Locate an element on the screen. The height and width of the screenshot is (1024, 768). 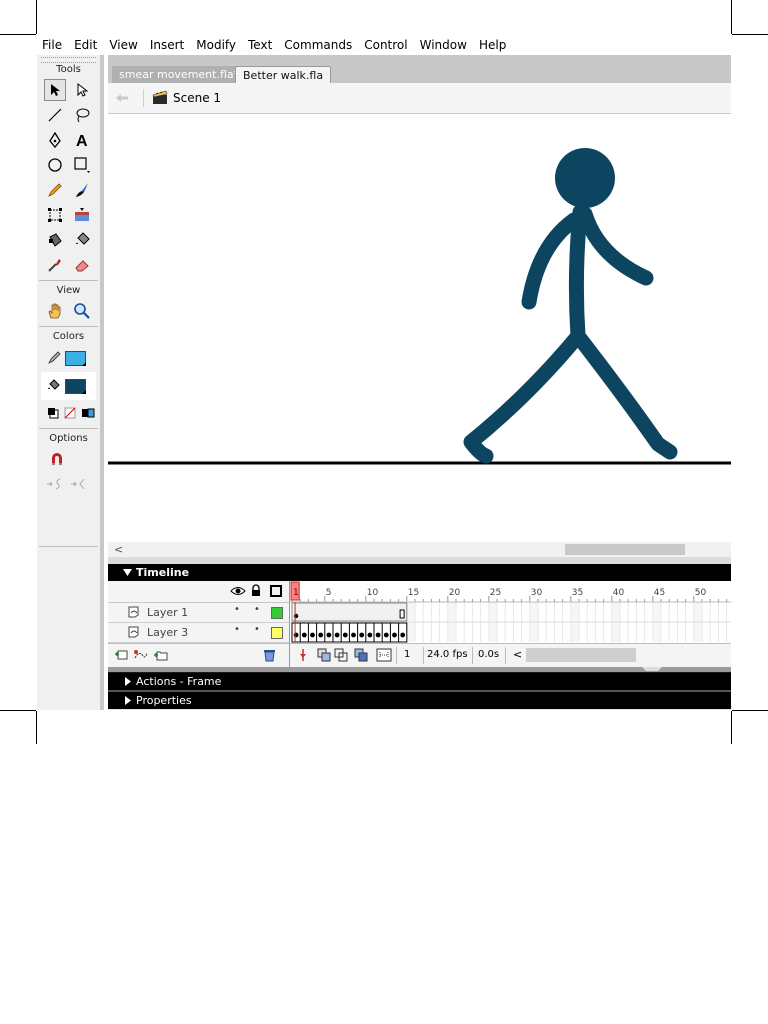
trash-icon is located at coordinates (269, 655).